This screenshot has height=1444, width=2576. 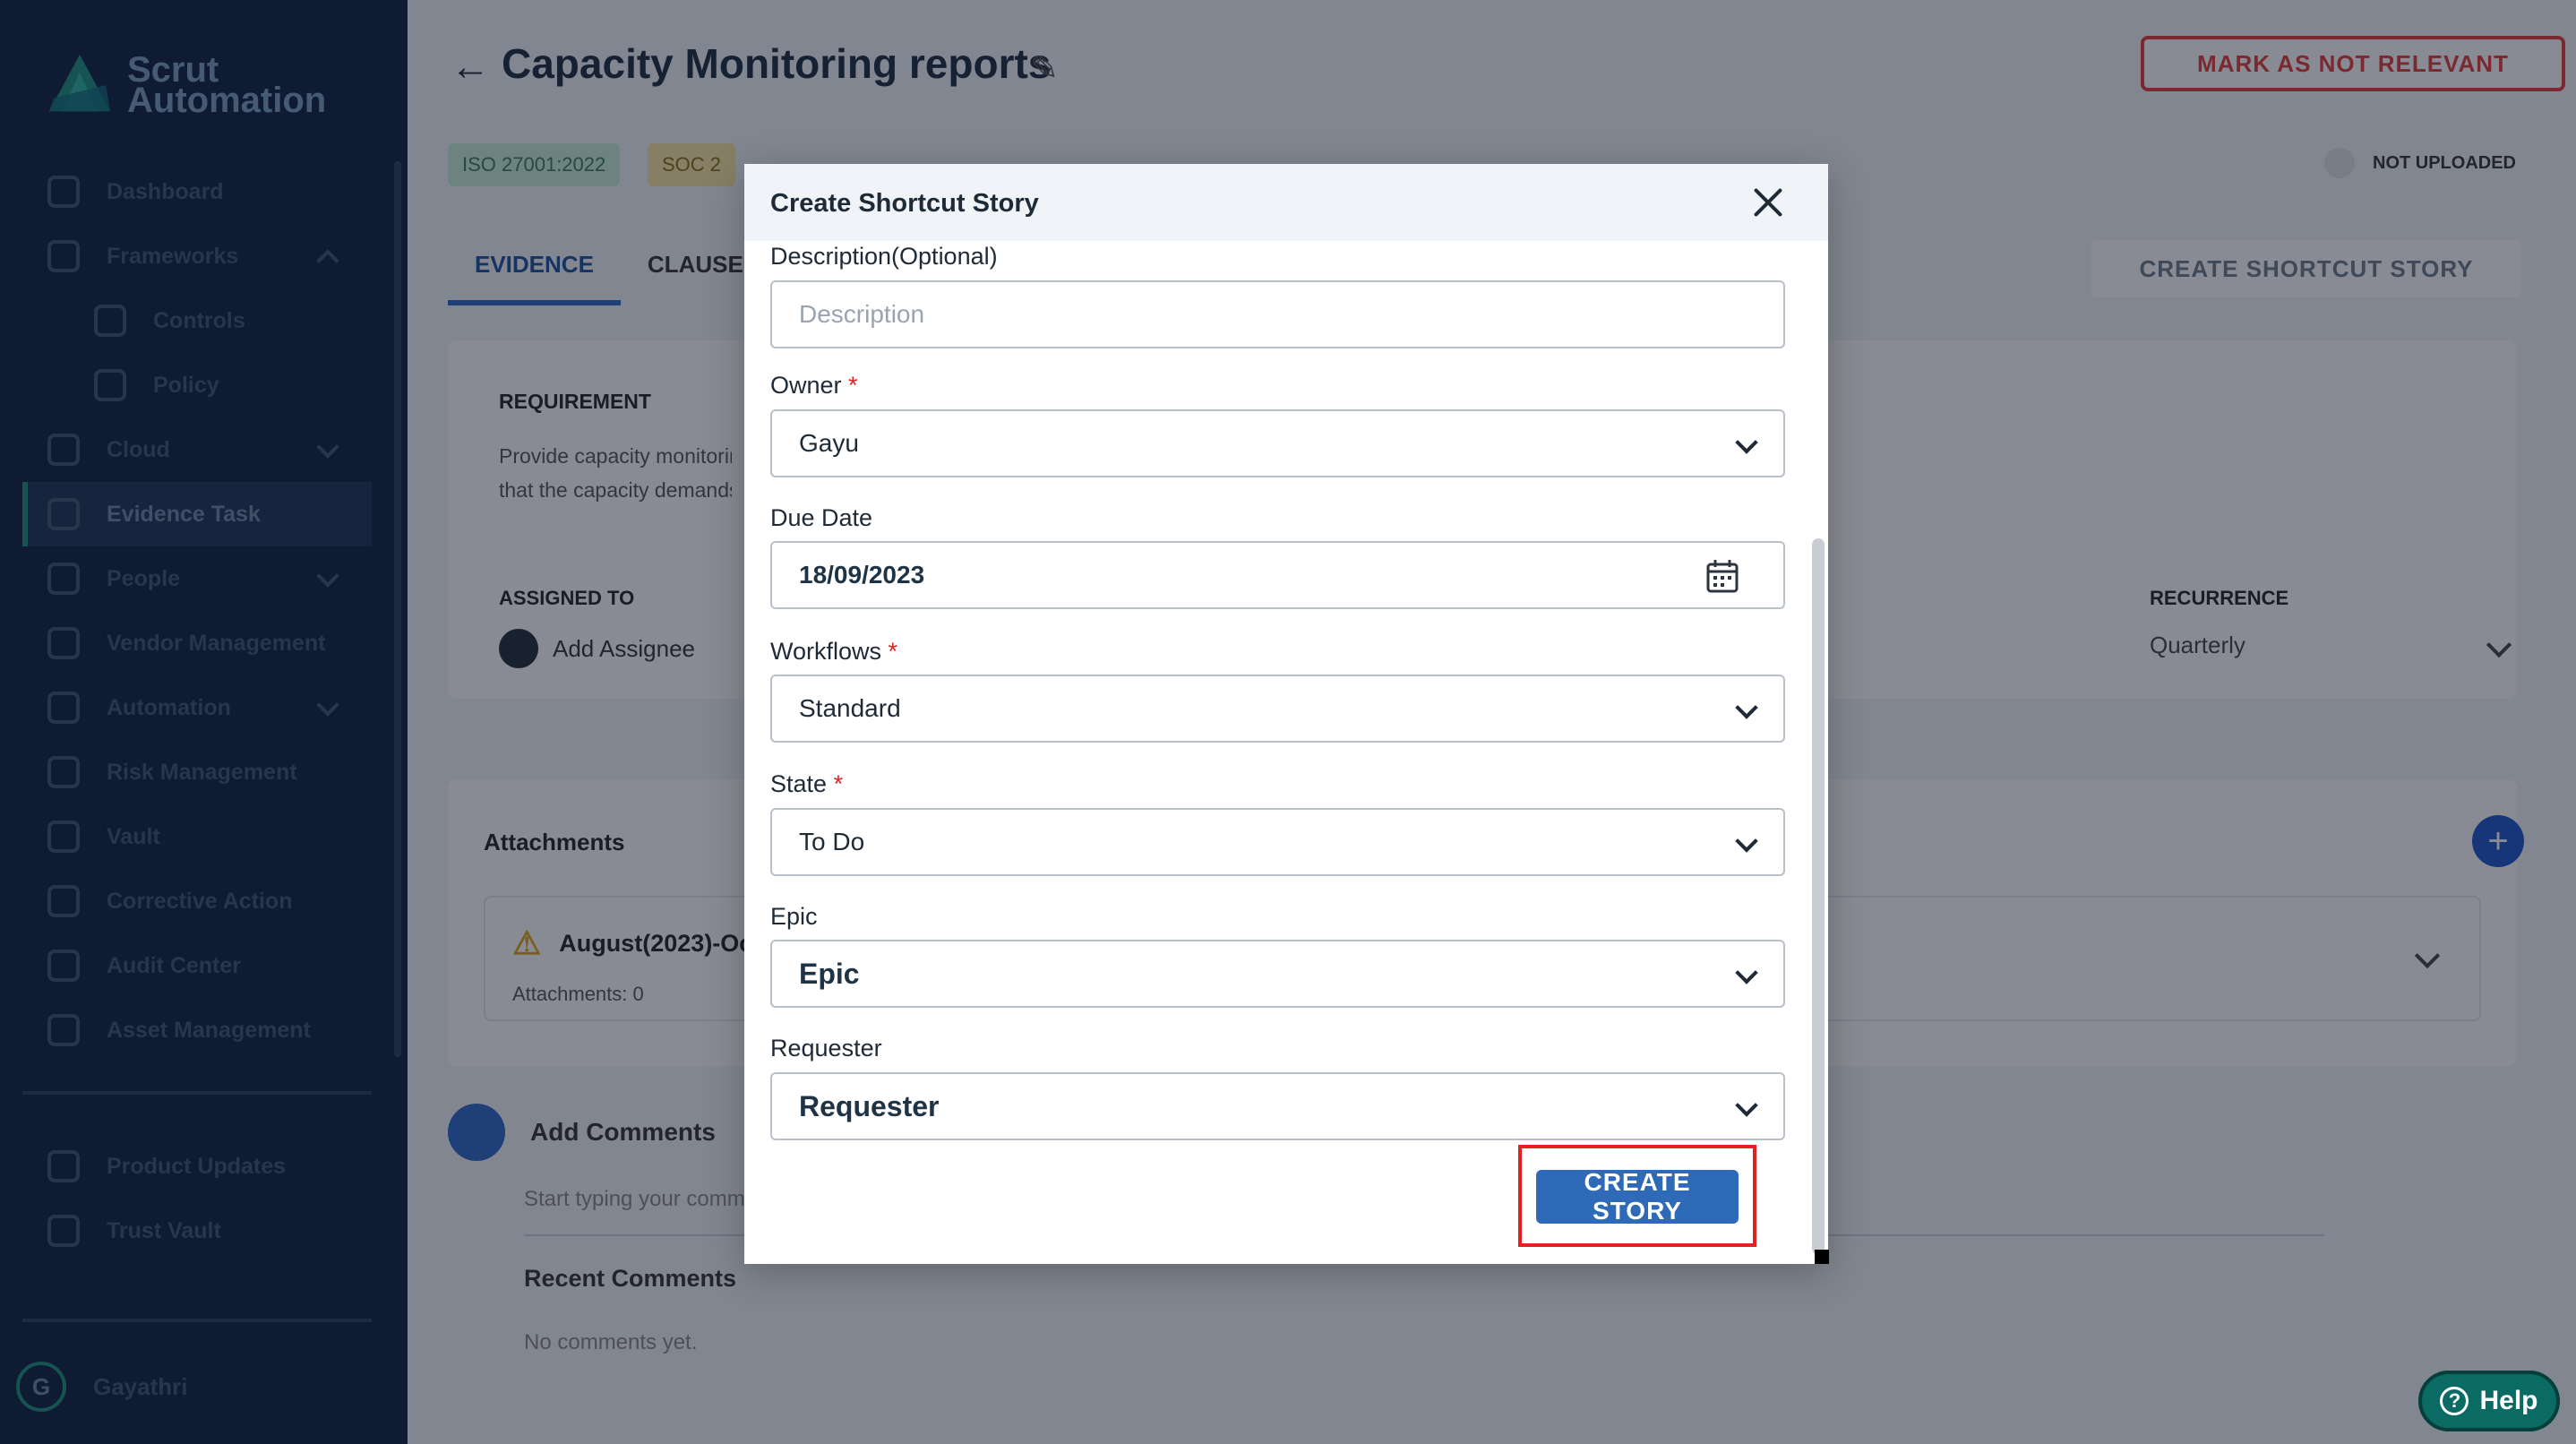 I want to click on owner-select: Gayu, so click(x=1277, y=443).